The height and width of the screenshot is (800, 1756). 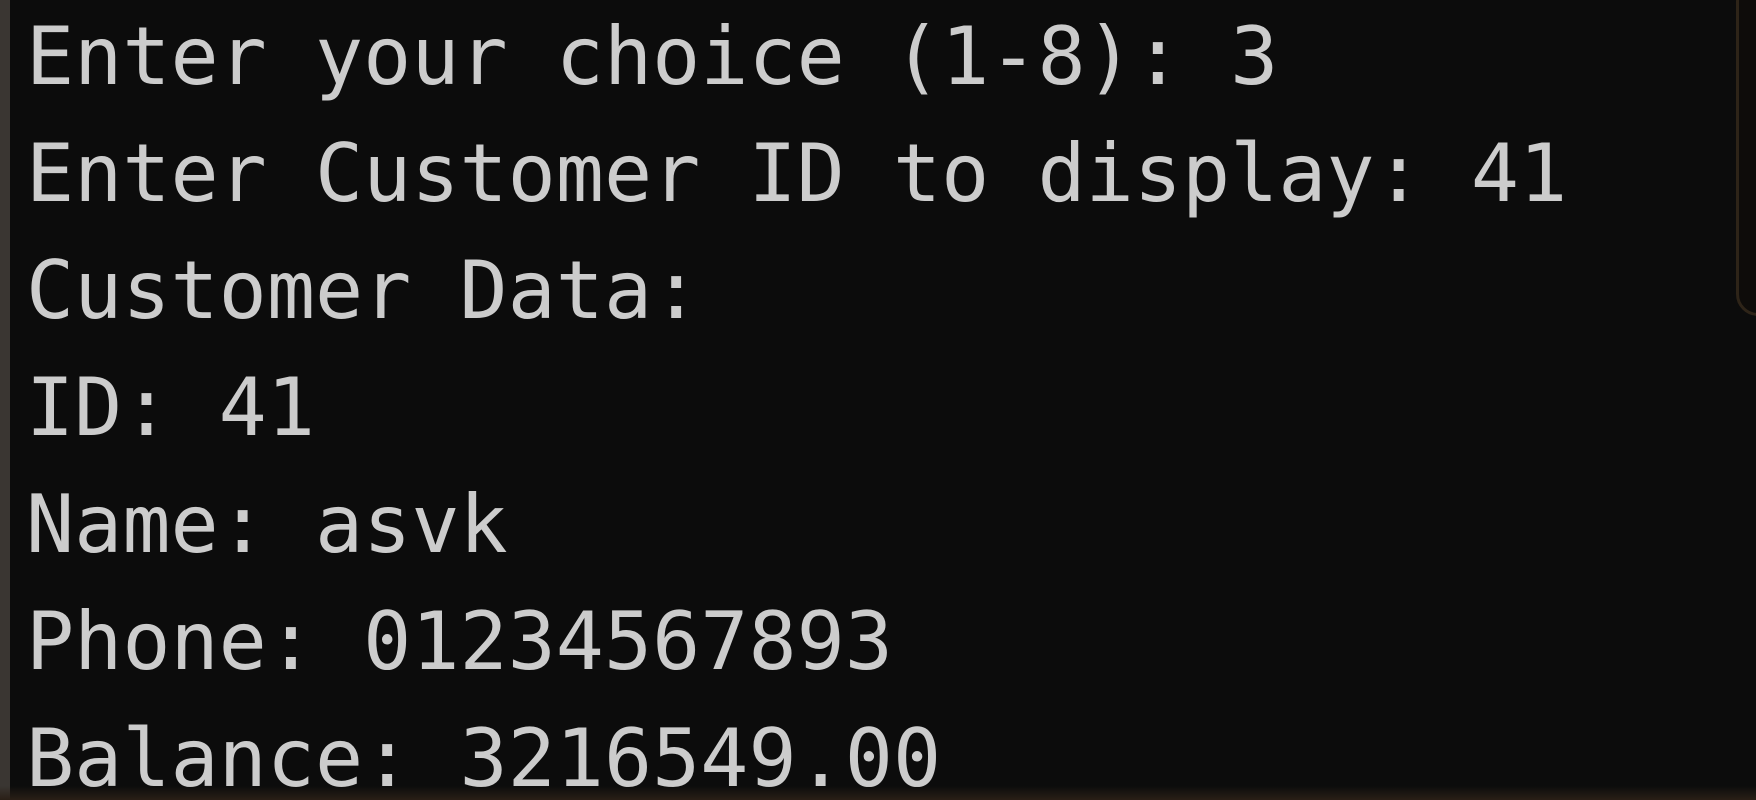 What do you see at coordinates (459, 641) in the screenshot?
I see `console-line-phone: Phone: 01234567893` at bounding box center [459, 641].